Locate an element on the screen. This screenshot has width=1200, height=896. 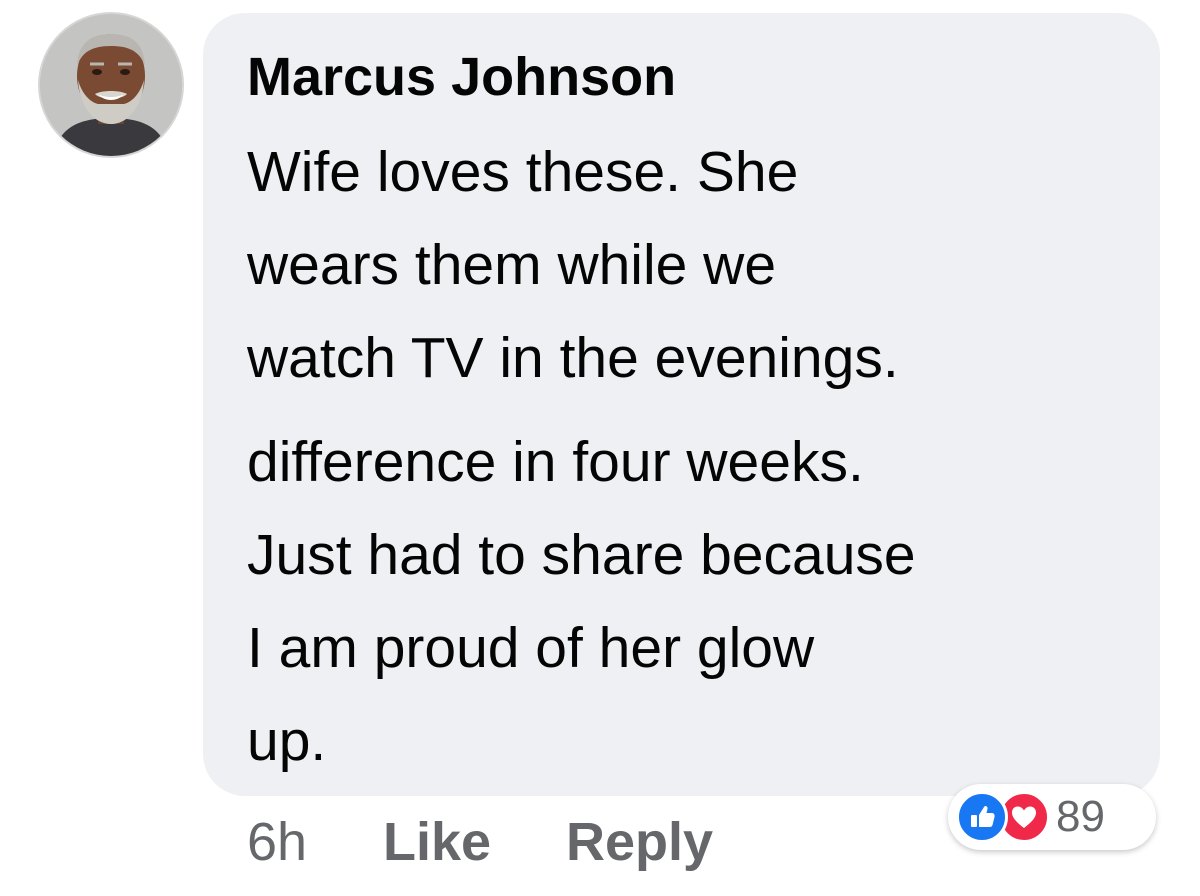
comment-line: Just had to share because is located at coordinates (581, 555).